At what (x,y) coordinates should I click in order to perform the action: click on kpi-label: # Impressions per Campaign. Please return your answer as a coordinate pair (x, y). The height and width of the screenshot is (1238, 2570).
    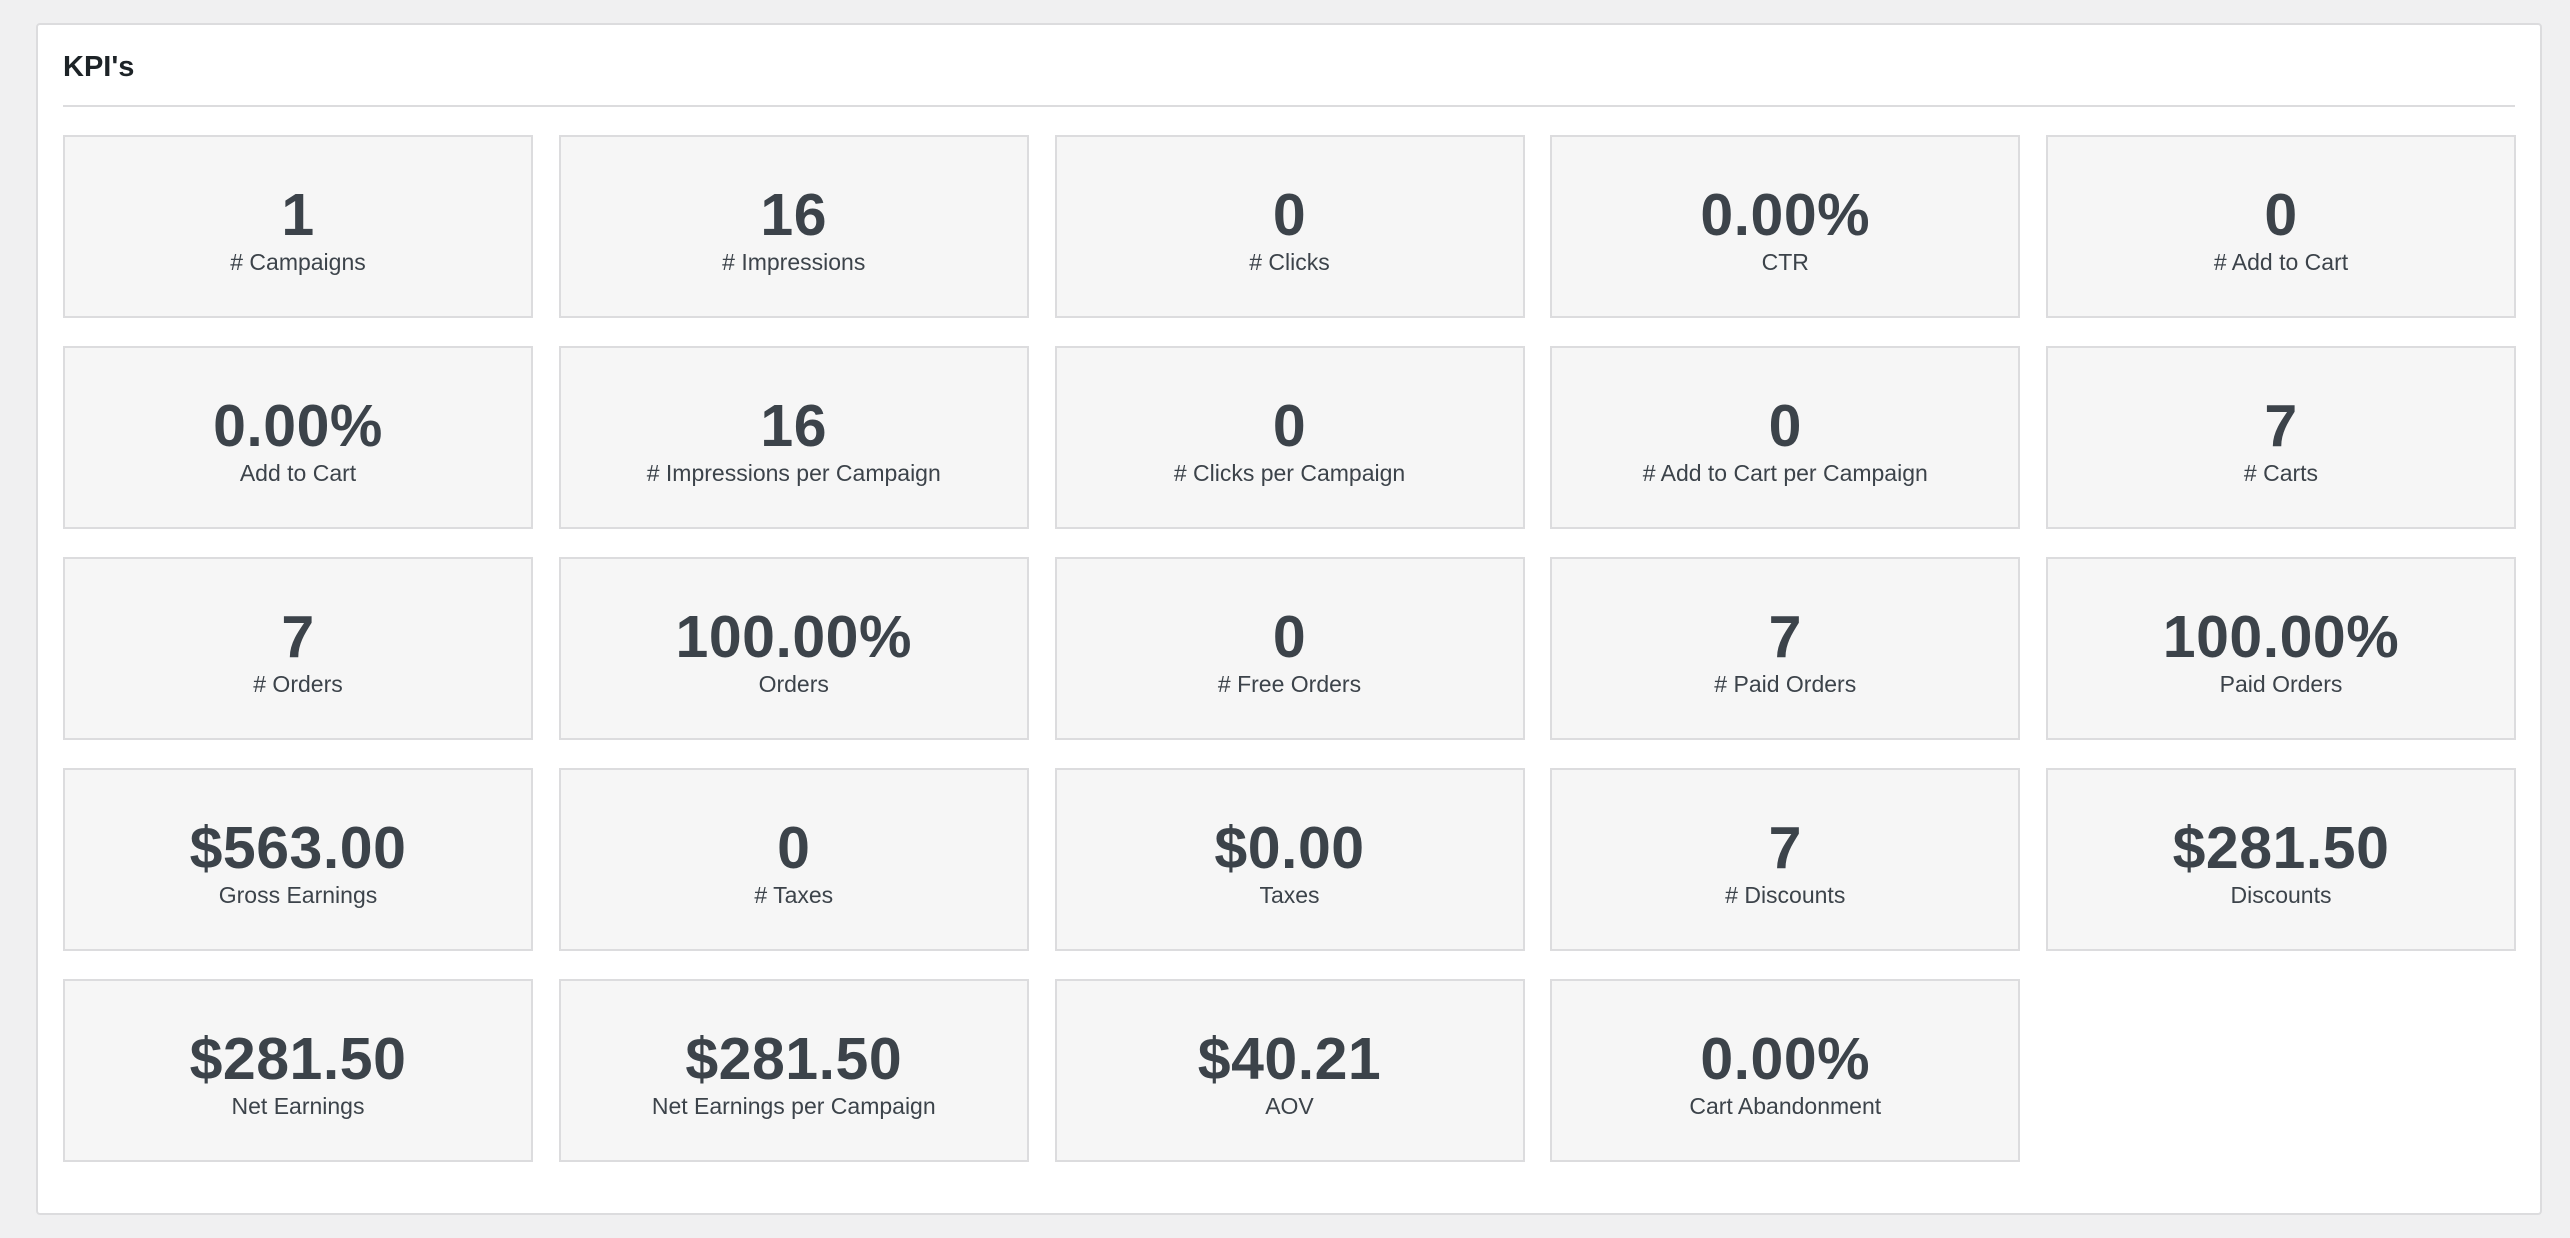
    Looking at the image, I should click on (793, 472).